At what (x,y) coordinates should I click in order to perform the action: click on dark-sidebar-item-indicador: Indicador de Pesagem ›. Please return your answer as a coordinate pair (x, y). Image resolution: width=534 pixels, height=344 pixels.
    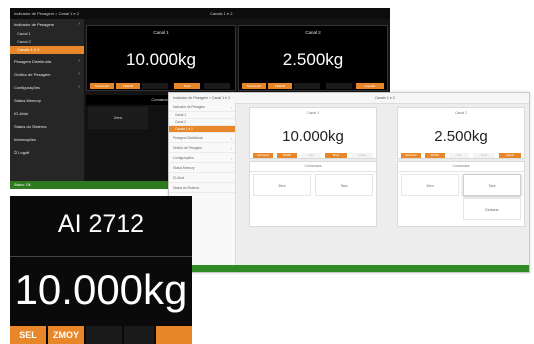
    Looking at the image, I should click on (47, 24).